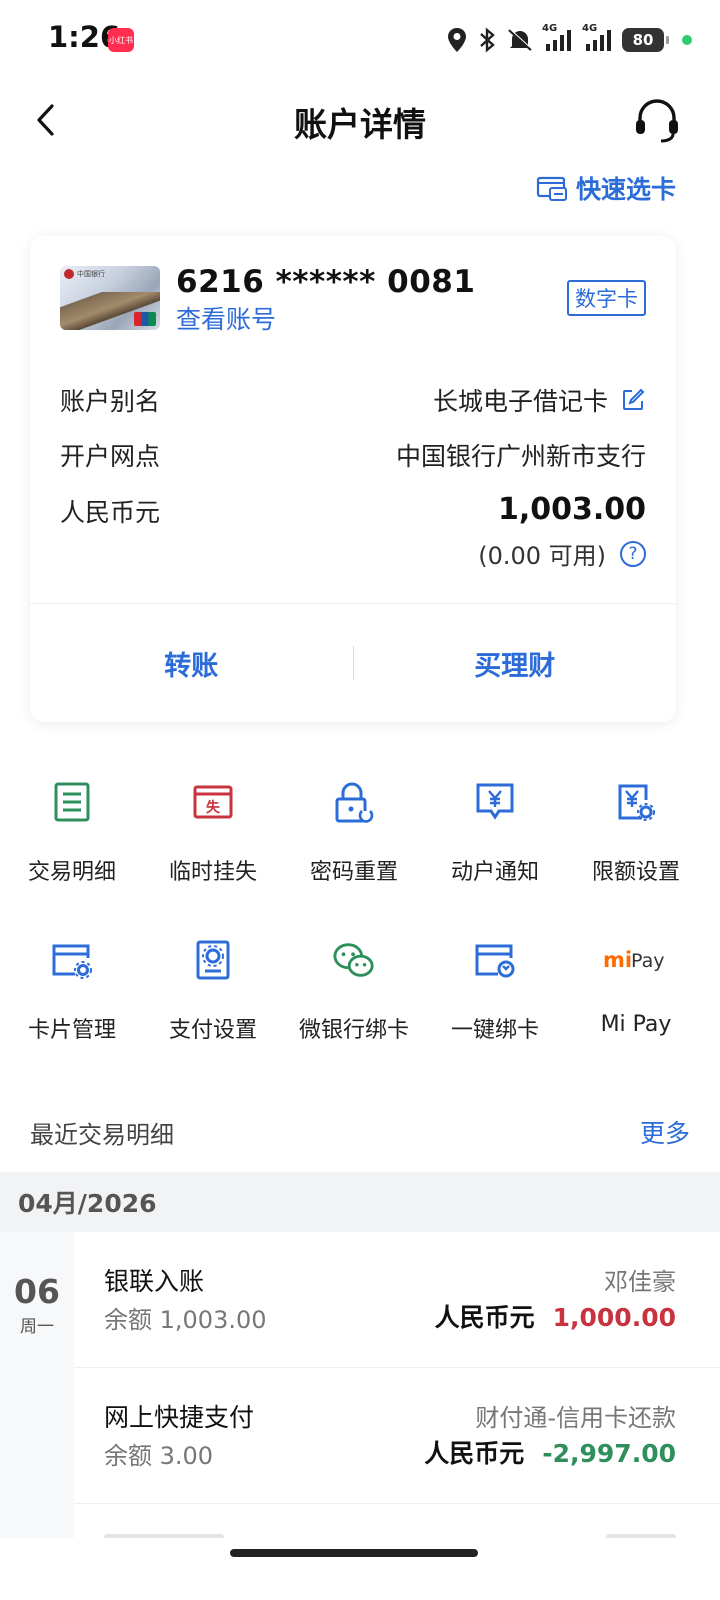  I want to click on battery-icon: 80, so click(645, 40).